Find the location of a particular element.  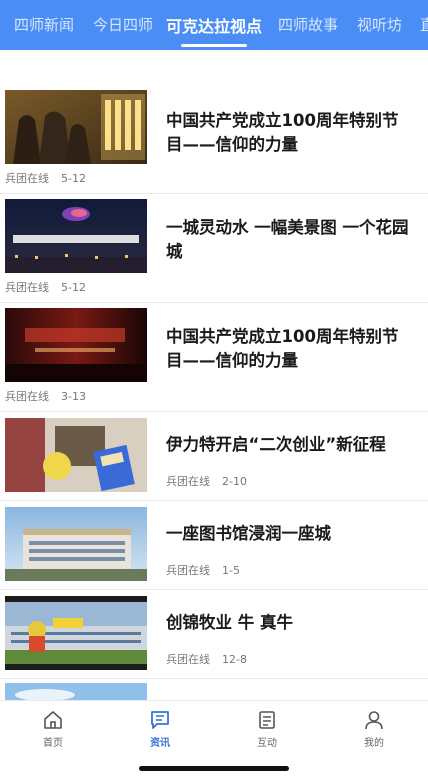

news-thumbnail-partial is located at coordinates (76, 691).